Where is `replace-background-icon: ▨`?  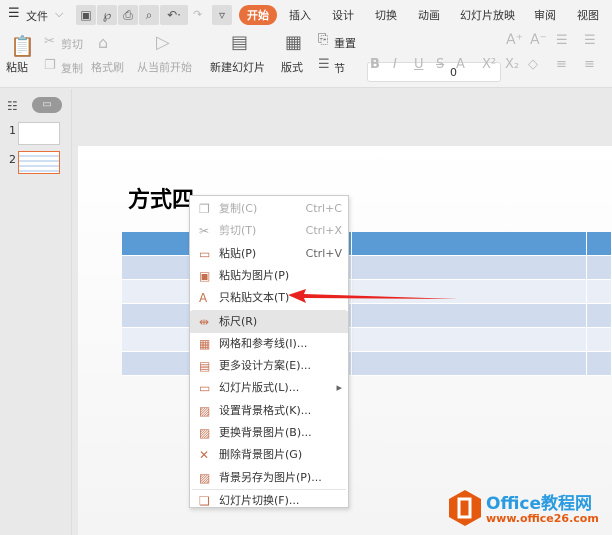 replace-background-icon: ▨ is located at coordinates (205, 433).